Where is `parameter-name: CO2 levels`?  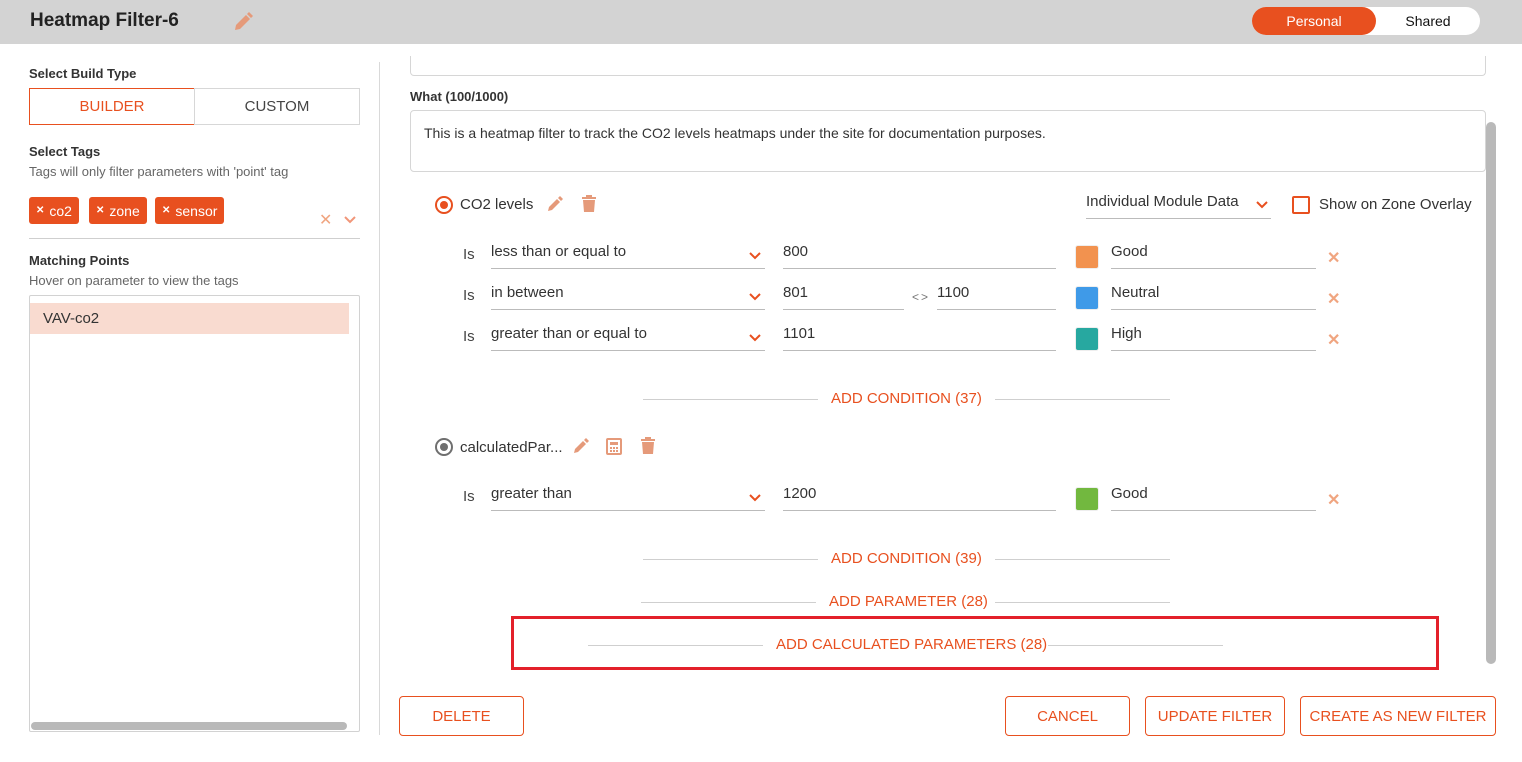 parameter-name: CO2 levels is located at coordinates (497, 204).